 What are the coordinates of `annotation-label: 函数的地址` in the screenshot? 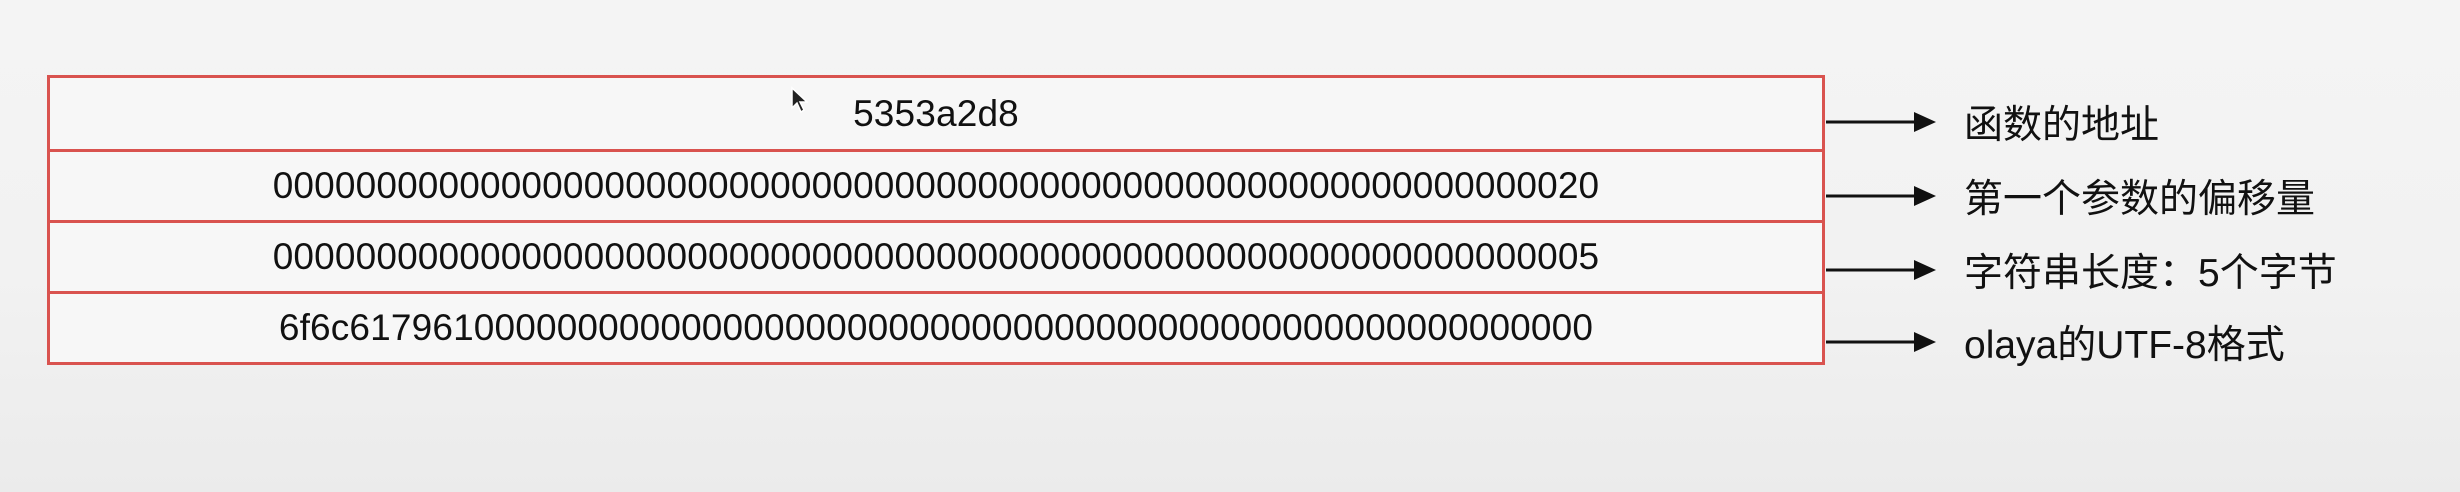 It's located at (2062, 125).